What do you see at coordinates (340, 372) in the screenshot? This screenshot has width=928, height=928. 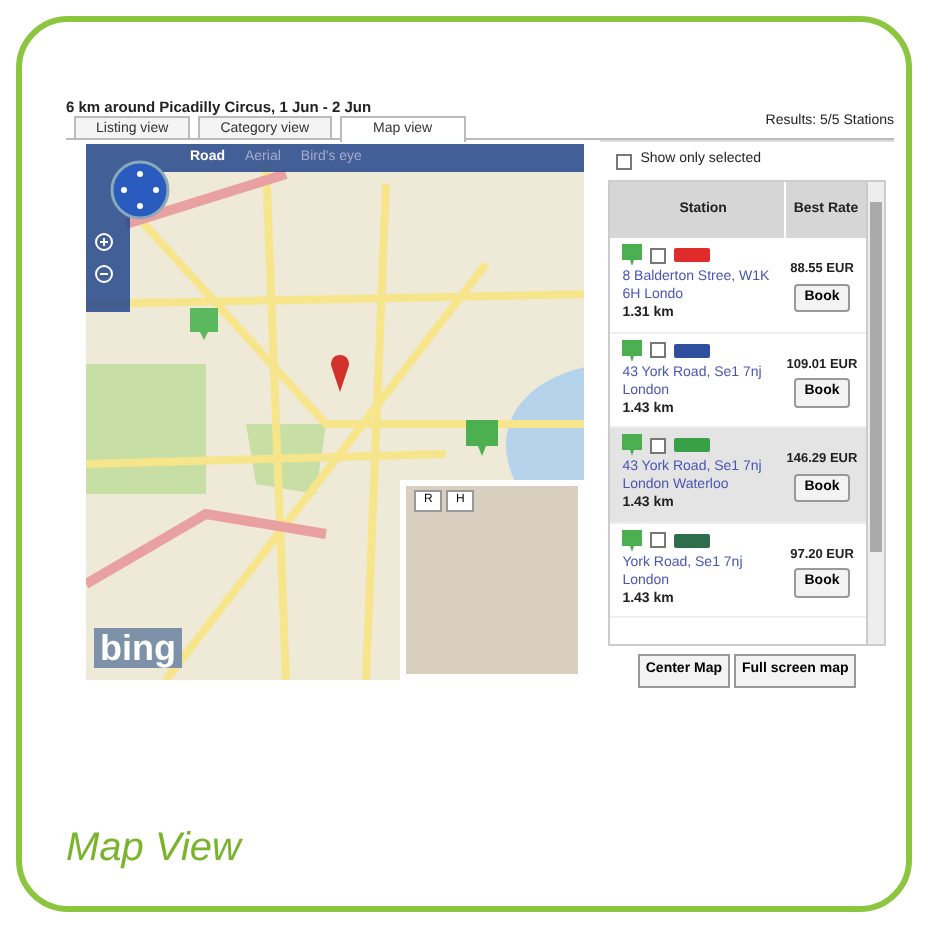 I see `location-pin-icon` at bounding box center [340, 372].